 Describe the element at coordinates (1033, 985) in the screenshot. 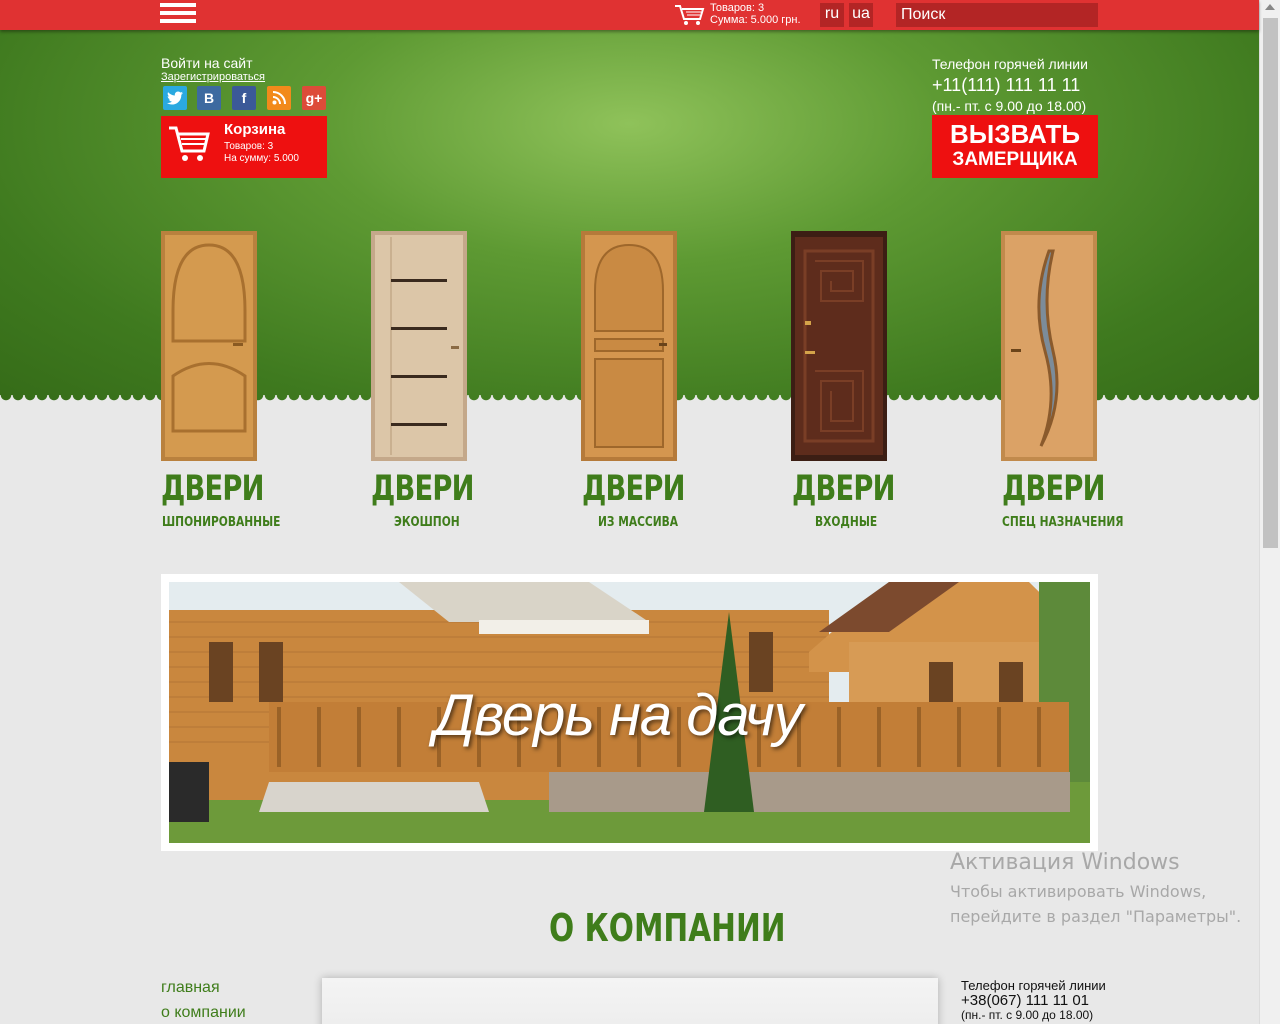

I see `footer-hotline-label: Телефон горячей линии` at that location.